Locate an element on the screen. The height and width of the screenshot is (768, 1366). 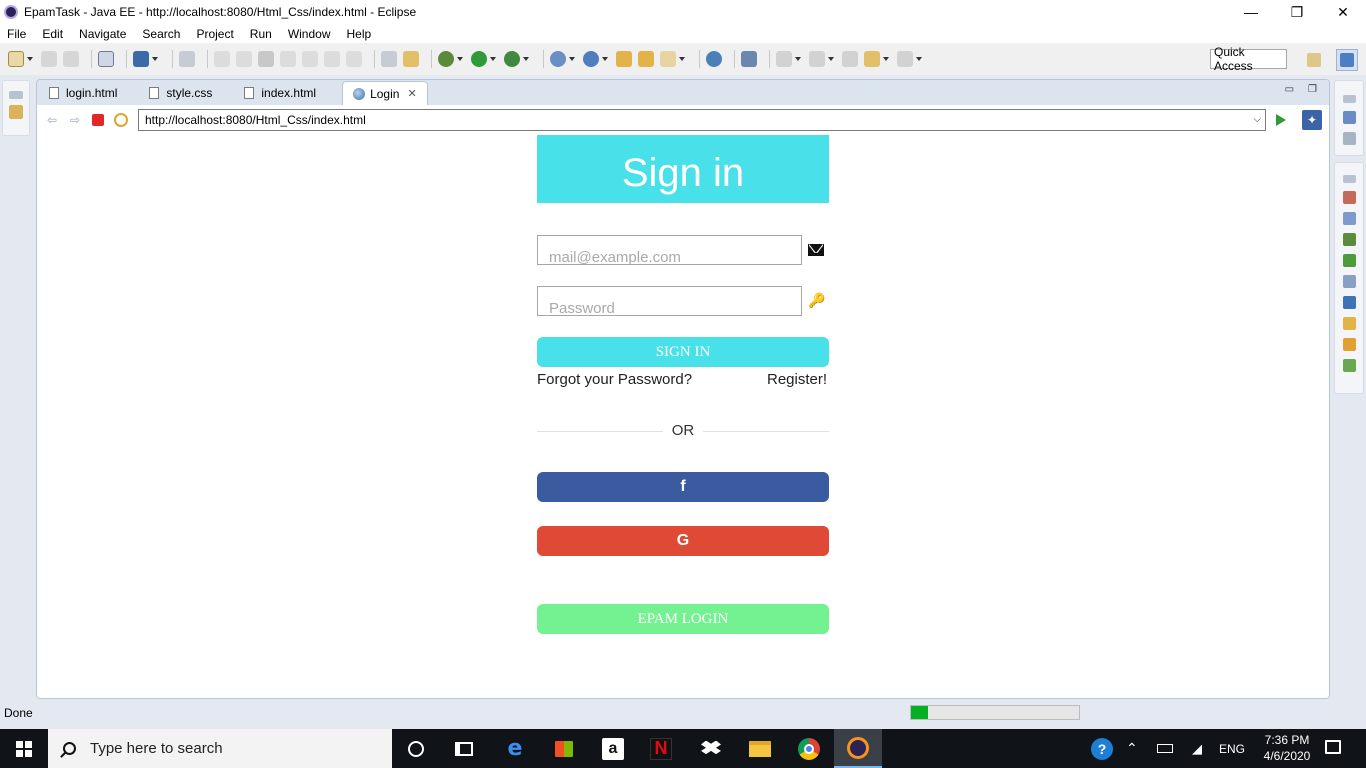
eclipse-taskbar-button is located at coordinates (858, 748).